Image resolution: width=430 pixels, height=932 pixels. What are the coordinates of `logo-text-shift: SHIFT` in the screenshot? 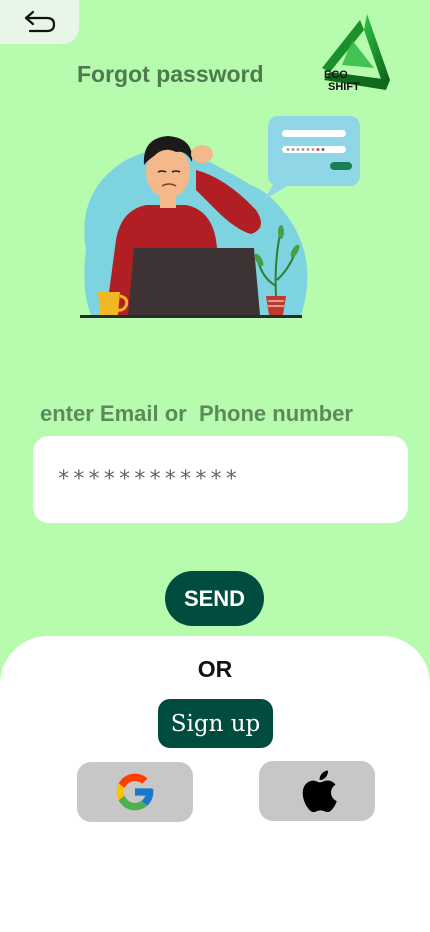 It's located at (344, 87).